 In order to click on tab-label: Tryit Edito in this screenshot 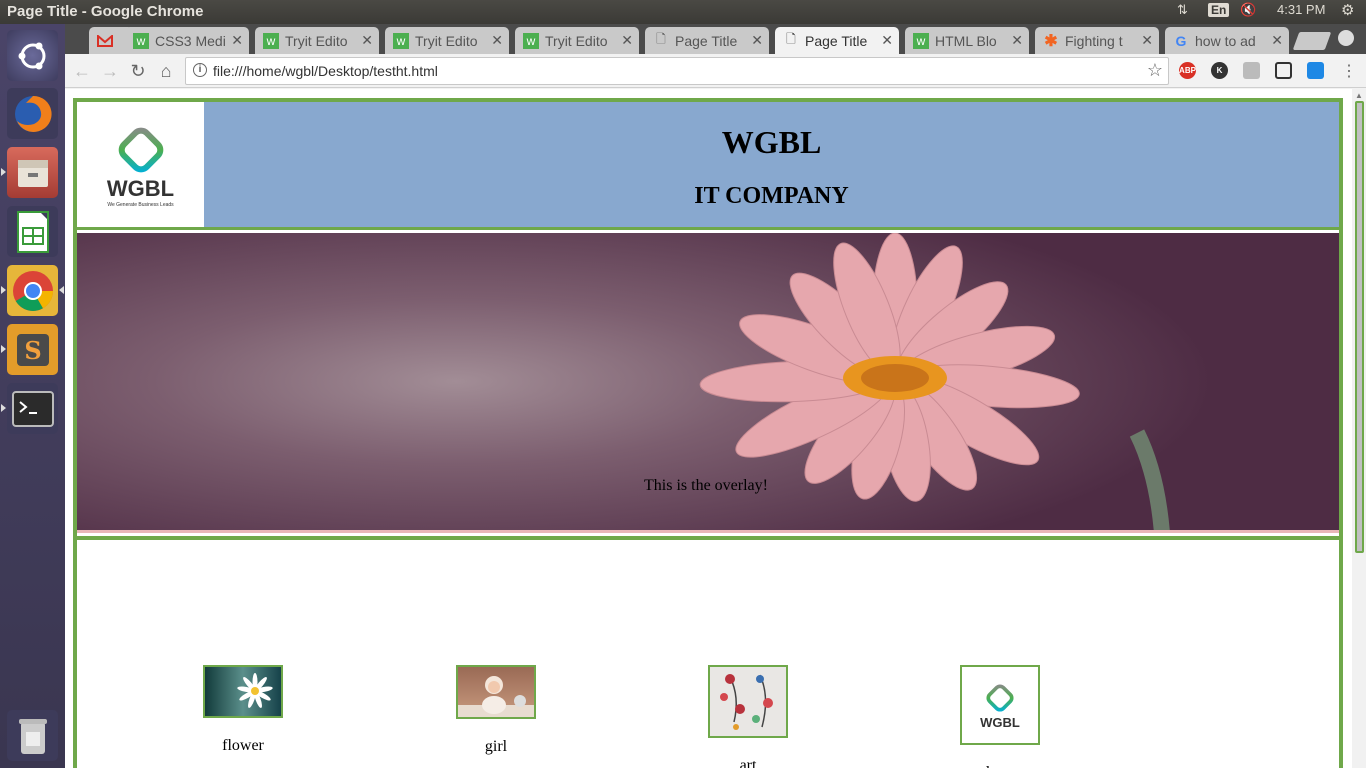, I will do `click(446, 40)`.